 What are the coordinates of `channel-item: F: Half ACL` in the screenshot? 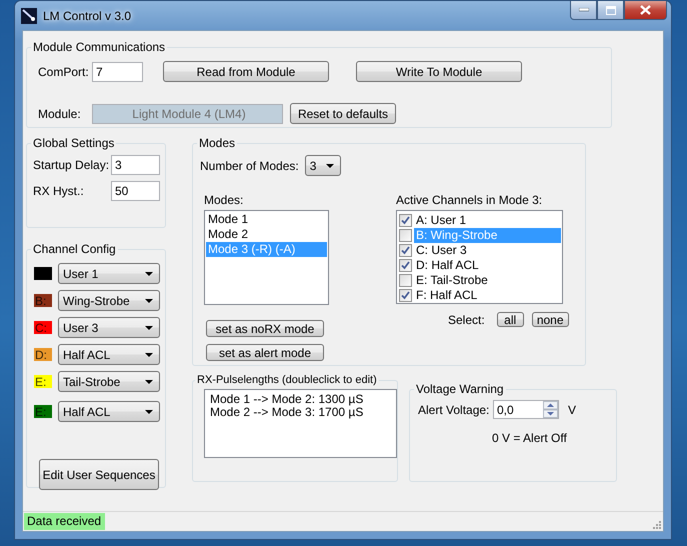 It's located at (487, 295).